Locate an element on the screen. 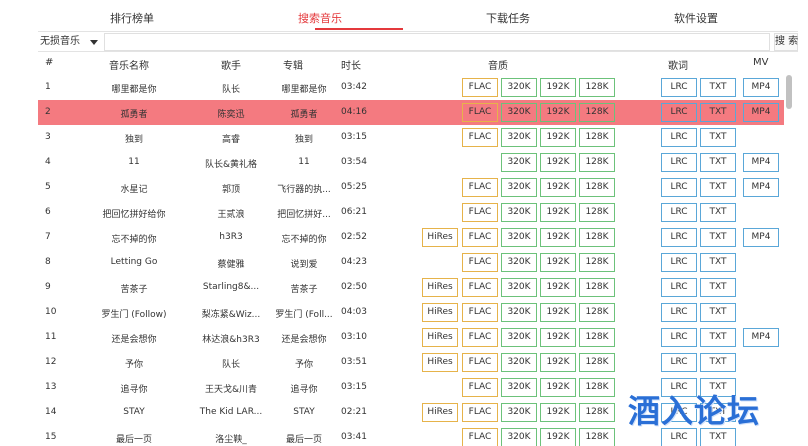 The image size is (808, 446). tab-search-music: 搜索音乐 is located at coordinates (320, 18).